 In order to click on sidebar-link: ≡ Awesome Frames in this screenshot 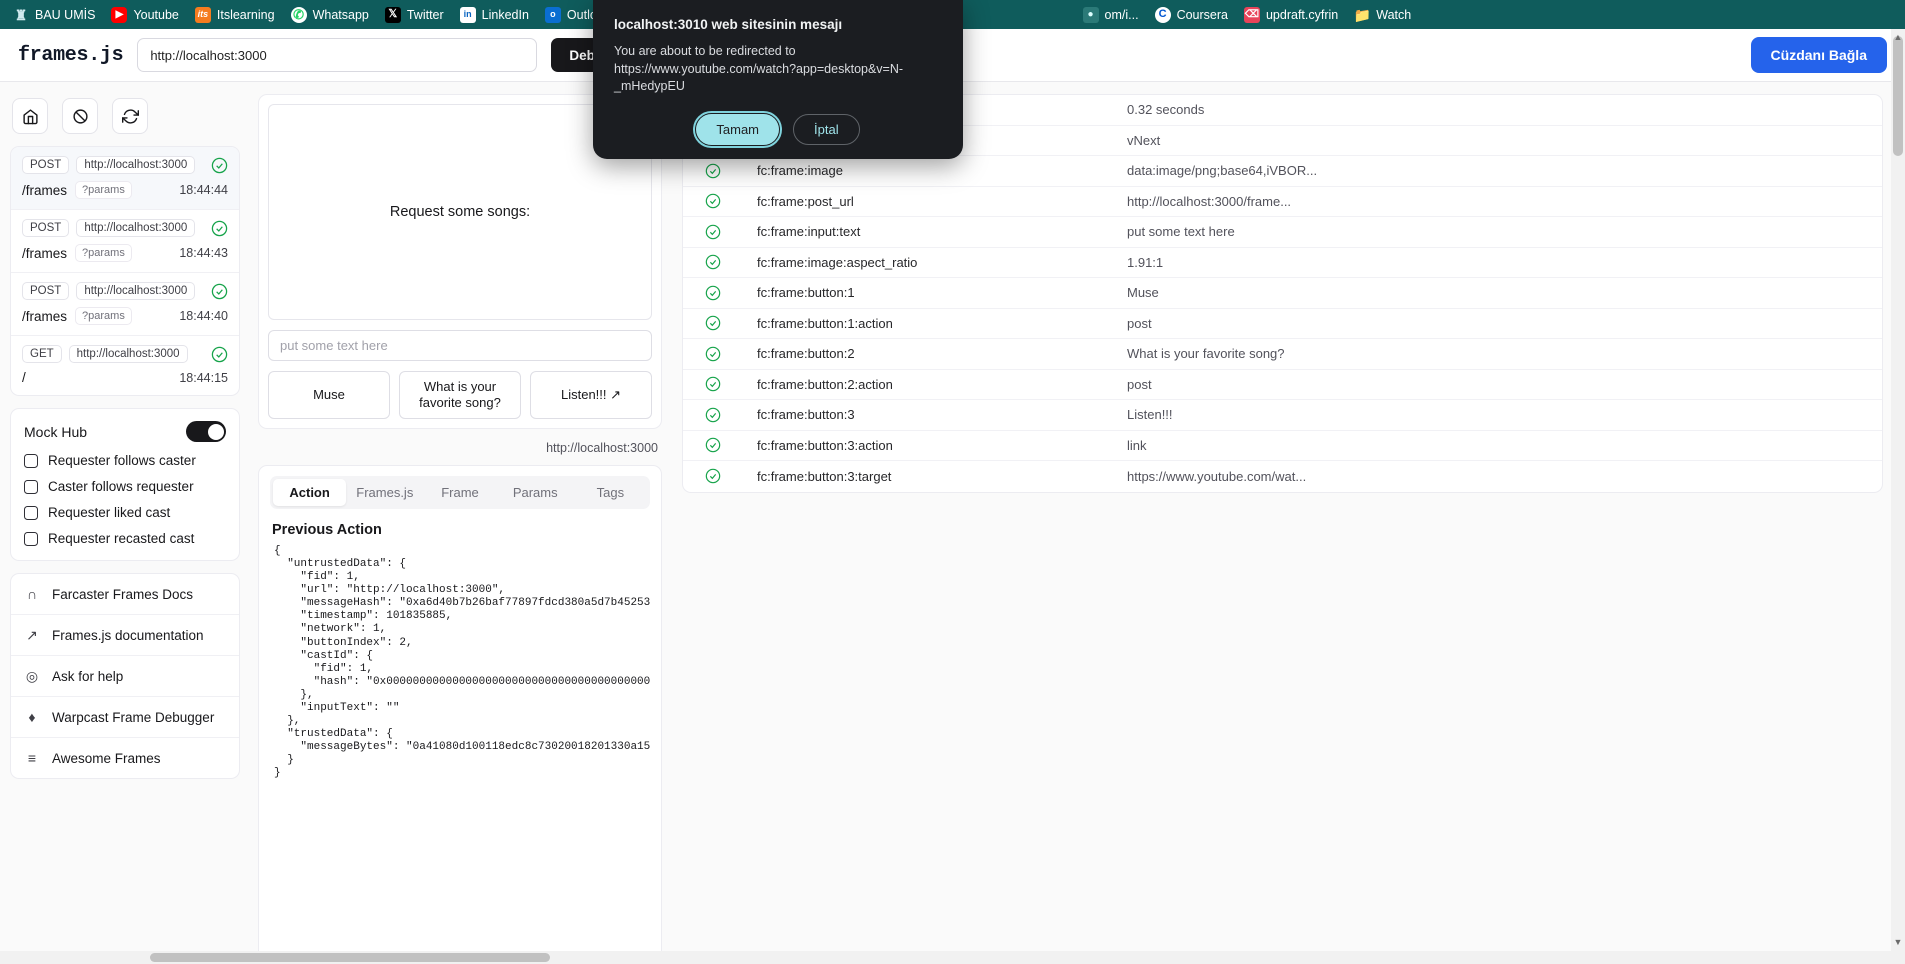, I will do `click(125, 758)`.